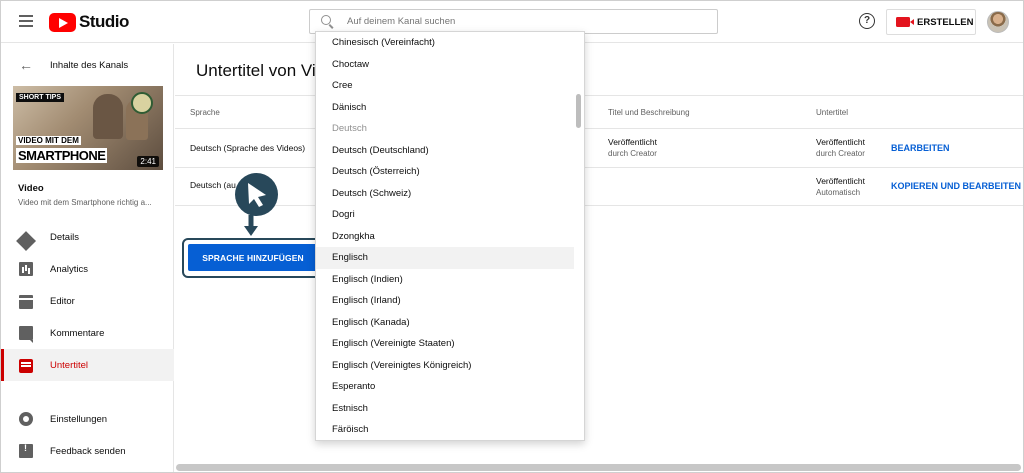 This screenshot has width=1024, height=473. What do you see at coordinates (445, 215) in the screenshot?
I see `dropdown-option: Dogri` at bounding box center [445, 215].